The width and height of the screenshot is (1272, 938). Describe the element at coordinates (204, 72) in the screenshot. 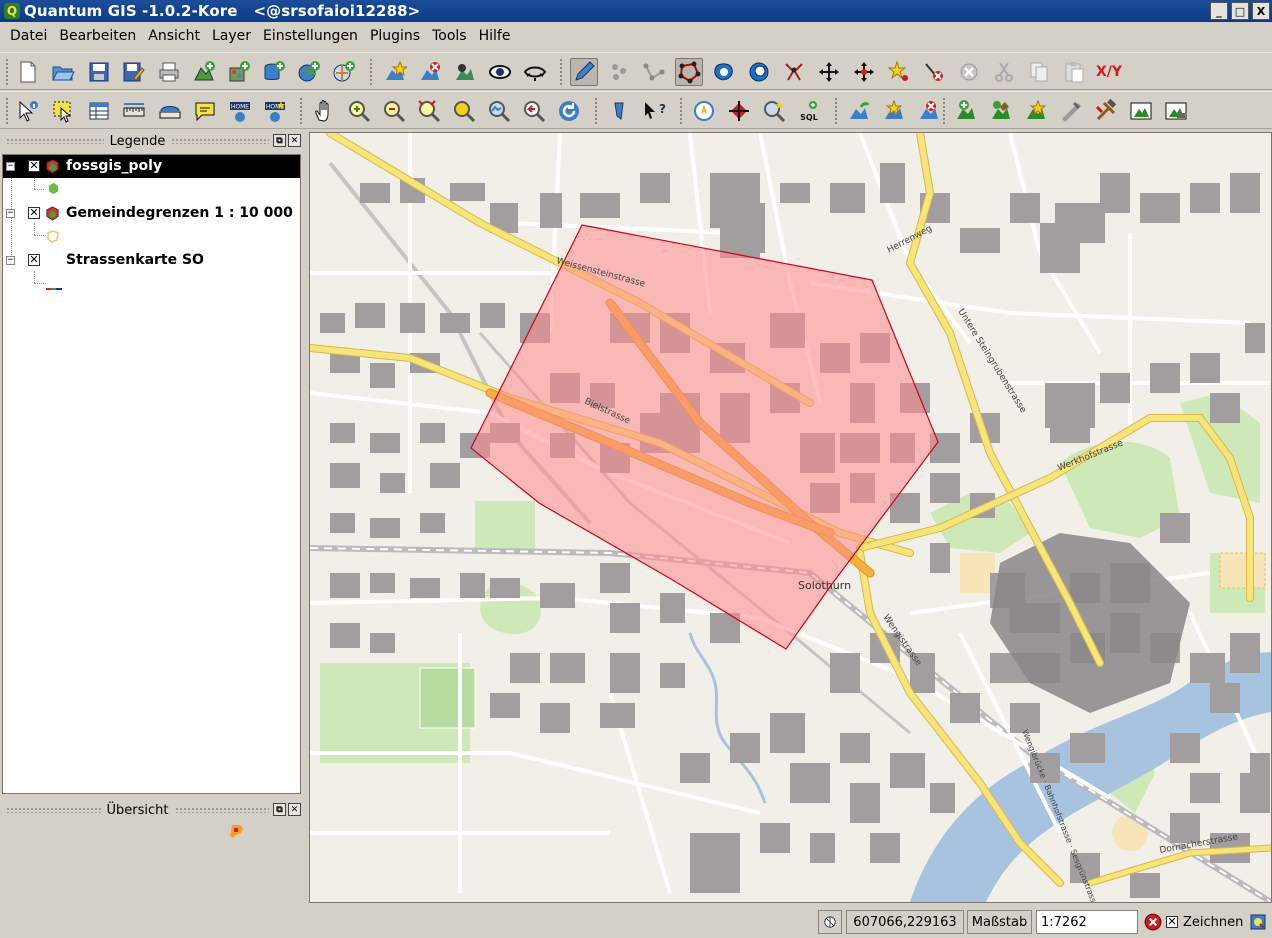

I see `add-vector-icon` at that location.